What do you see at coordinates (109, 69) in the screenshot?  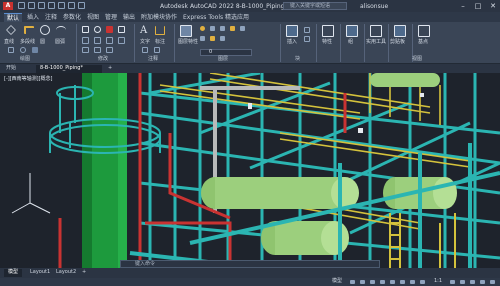 I see `add-tab-button: +` at bounding box center [109, 69].